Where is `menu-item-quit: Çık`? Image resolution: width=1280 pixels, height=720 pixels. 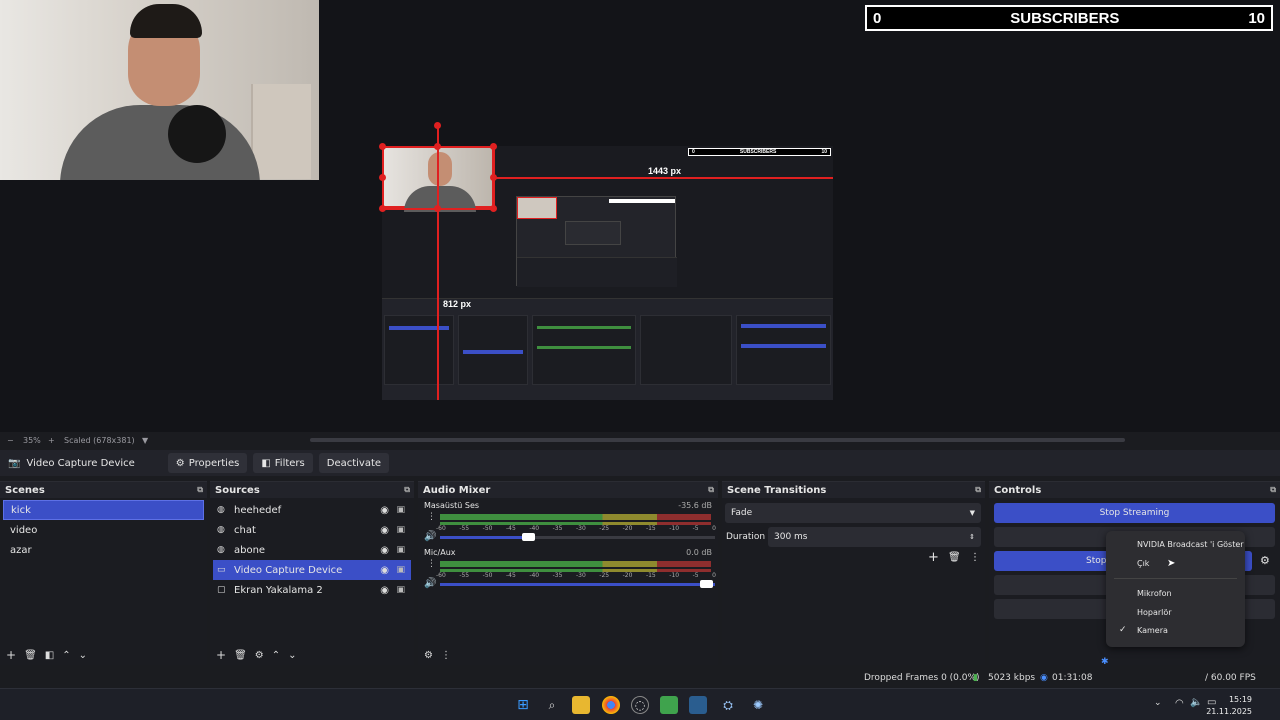
menu-item-quit: Çık is located at coordinates (1143, 563).